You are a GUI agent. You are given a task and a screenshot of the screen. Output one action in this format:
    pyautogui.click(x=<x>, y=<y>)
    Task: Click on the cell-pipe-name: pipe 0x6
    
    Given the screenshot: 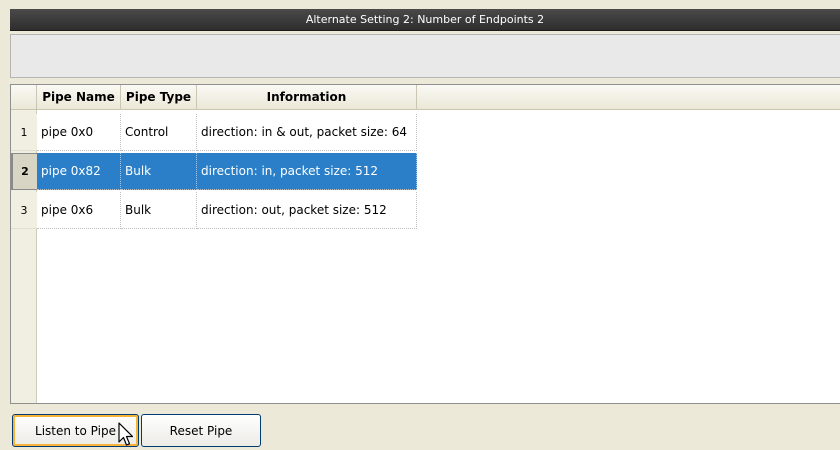 What is the action you would take?
    pyautogui.click(x=79, y=210)
    